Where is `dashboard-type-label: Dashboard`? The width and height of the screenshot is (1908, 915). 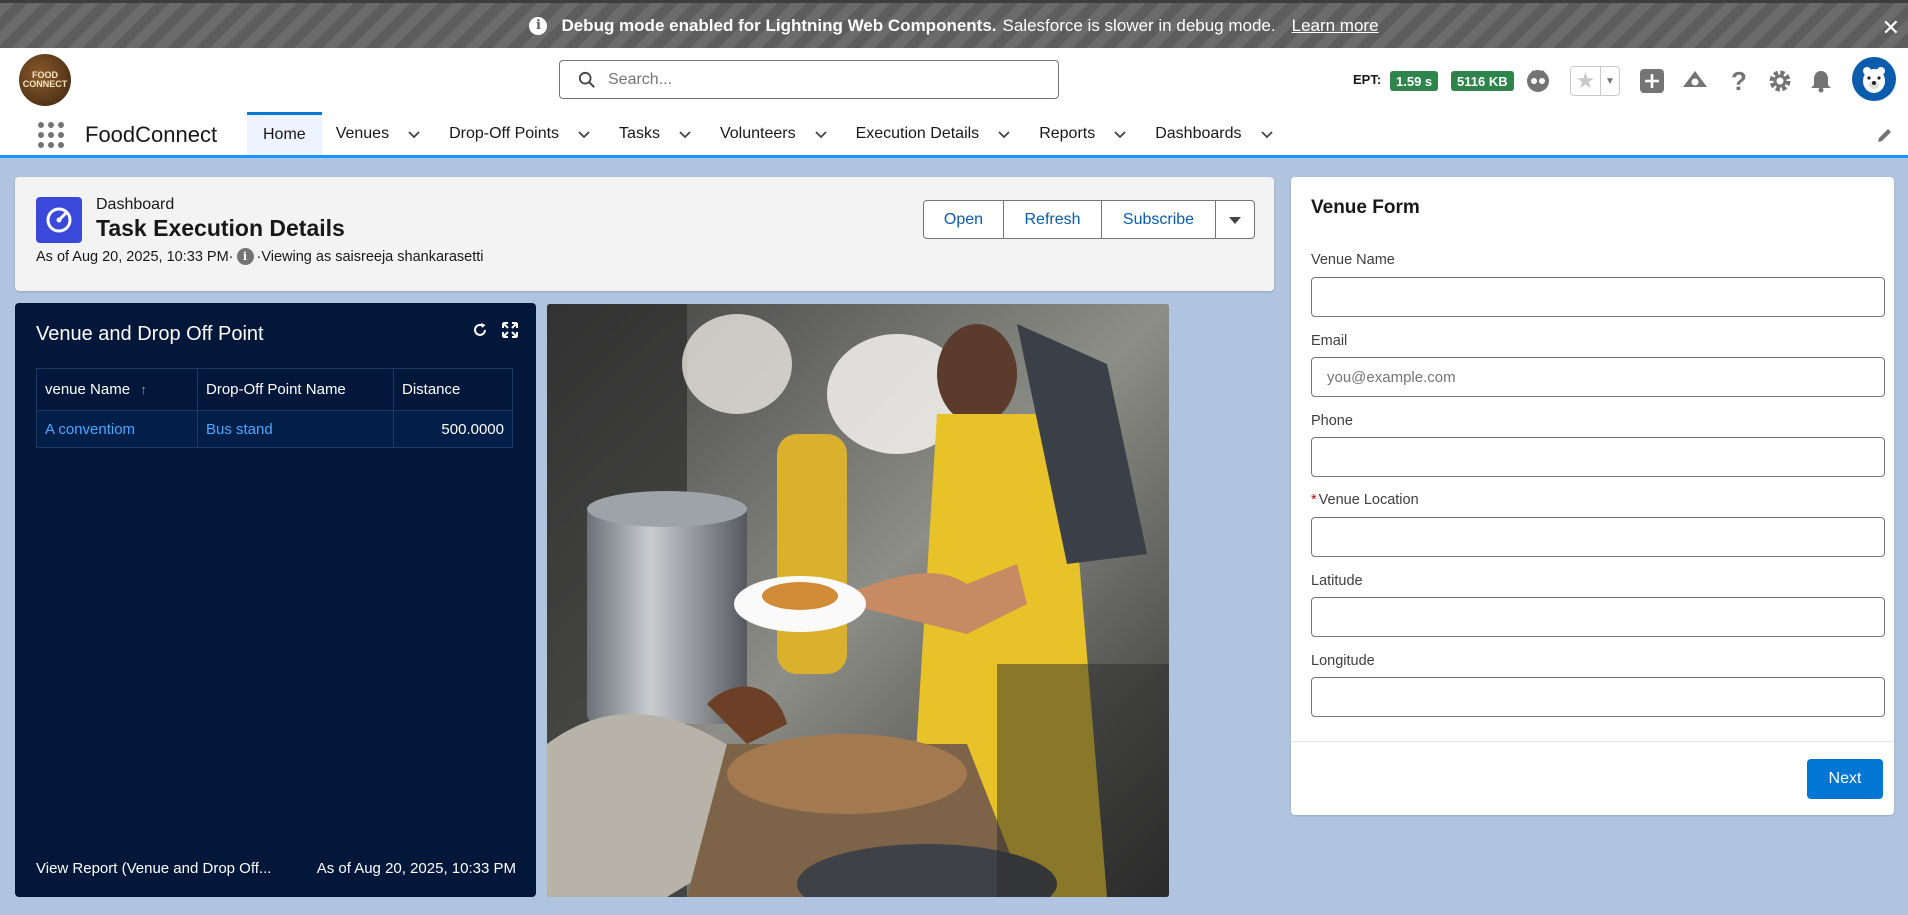
dashboard-type-label: Dashboard is located at coordinates (135, 204).